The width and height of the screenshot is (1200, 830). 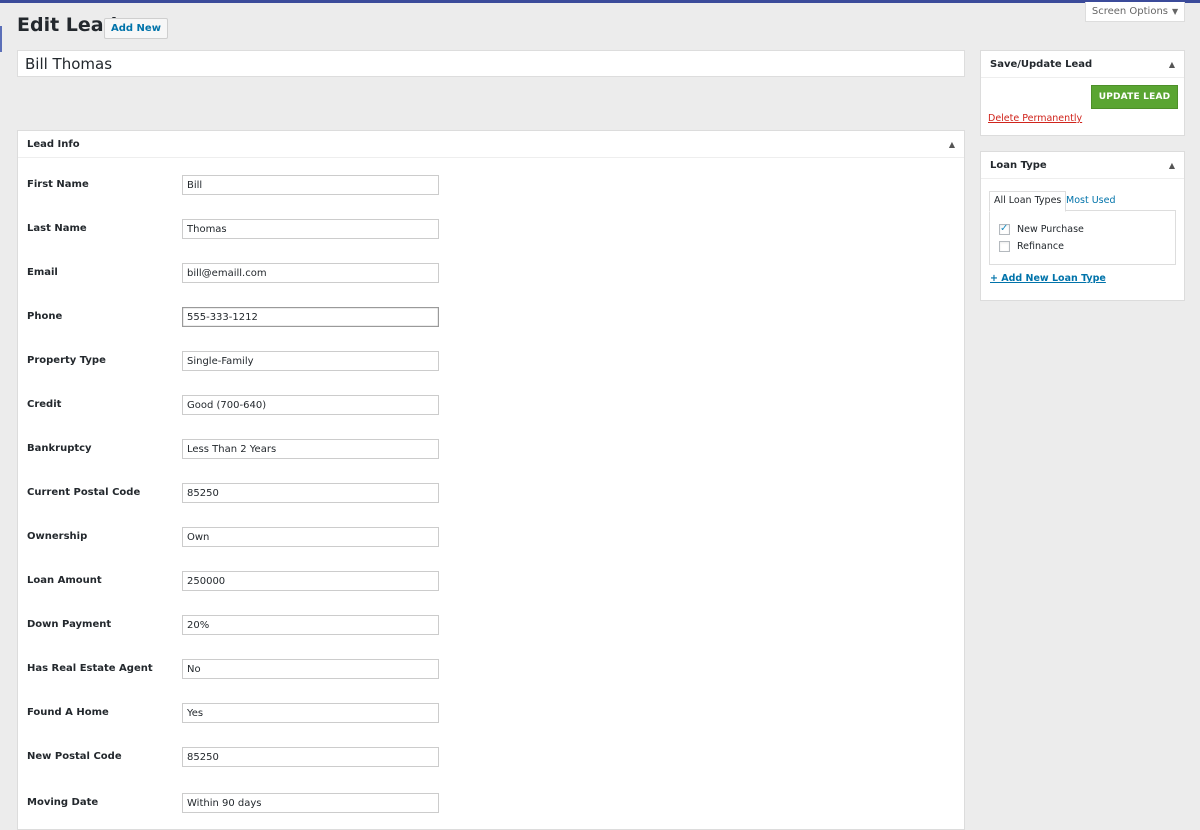 I want to click on field-row-credit: Credit, so click(x=491, y=406).